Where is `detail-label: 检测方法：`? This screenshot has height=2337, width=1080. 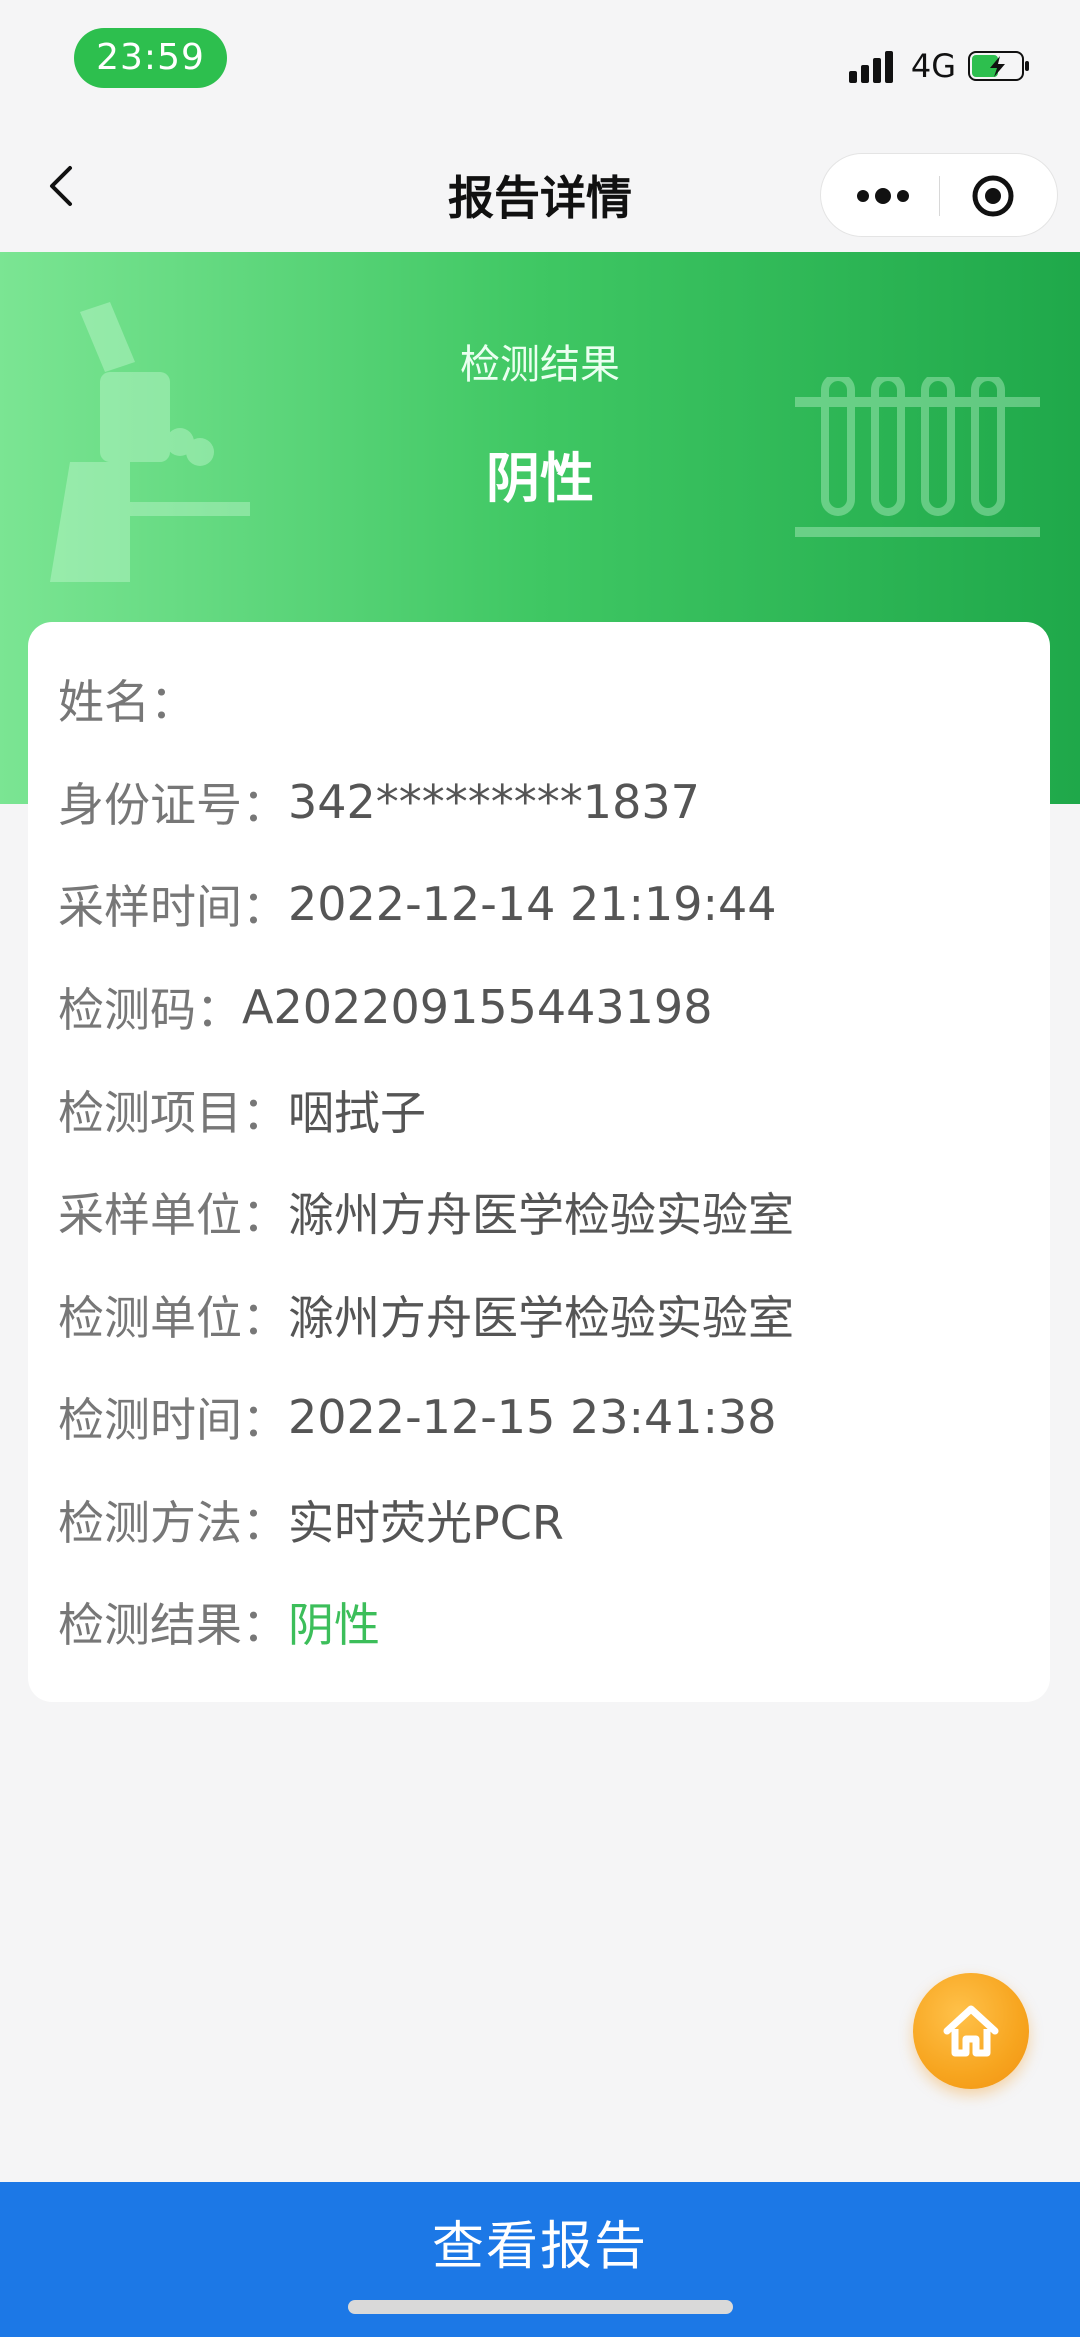
detail-label: 检测方法： is located at coordinates (173, 1523).